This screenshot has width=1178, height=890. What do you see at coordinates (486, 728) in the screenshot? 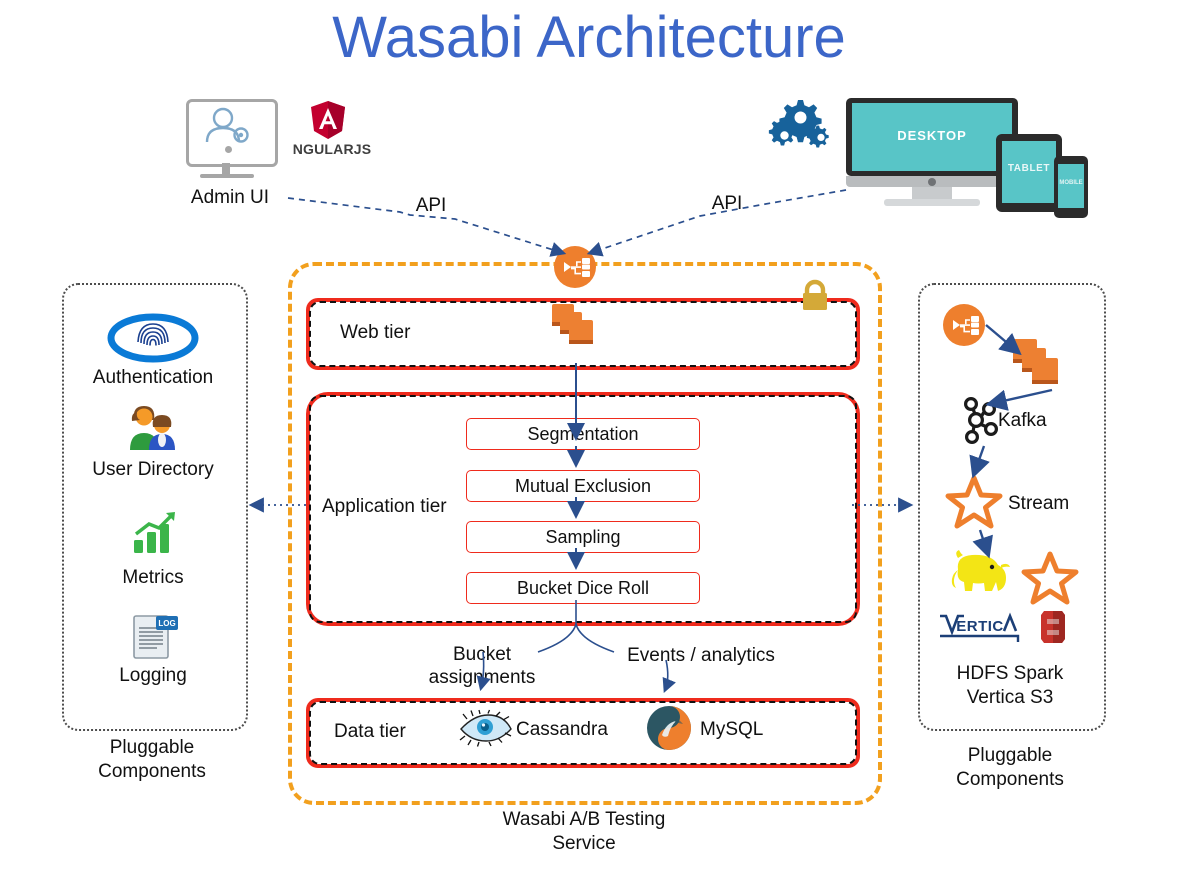
I see `cassandra-eye-icon` at bounding box center [486, 728].